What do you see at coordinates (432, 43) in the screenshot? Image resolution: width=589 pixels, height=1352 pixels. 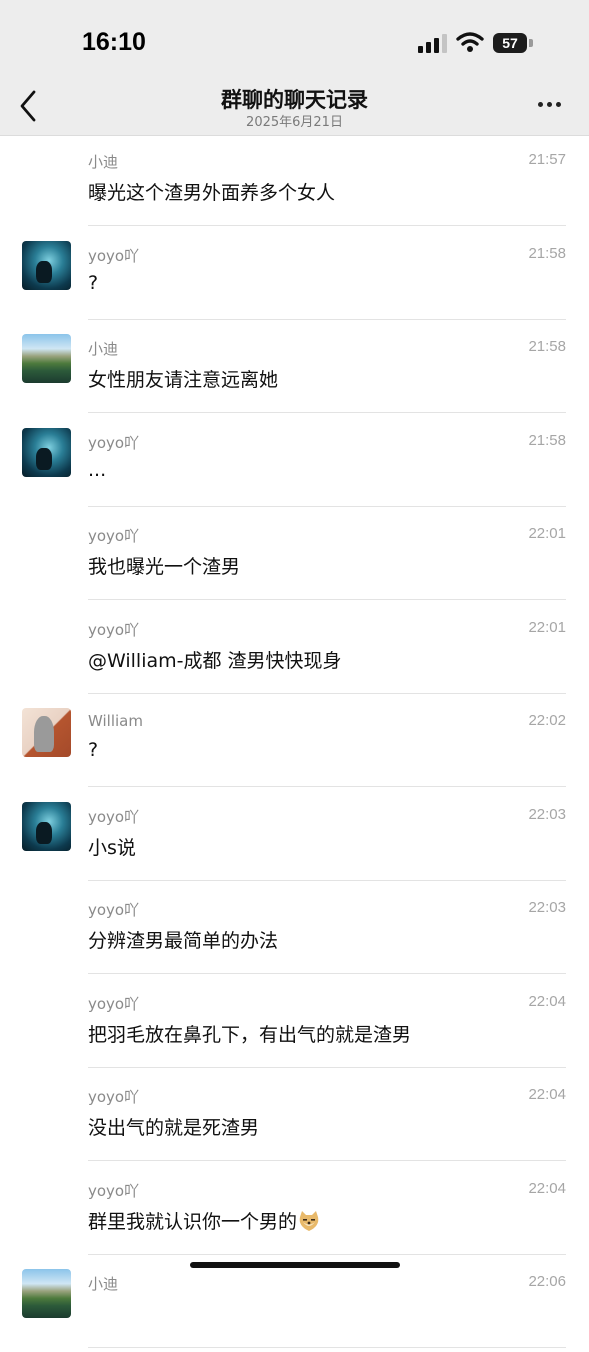 I see `cellular-signal-icon` at bounding box center [432, 43].